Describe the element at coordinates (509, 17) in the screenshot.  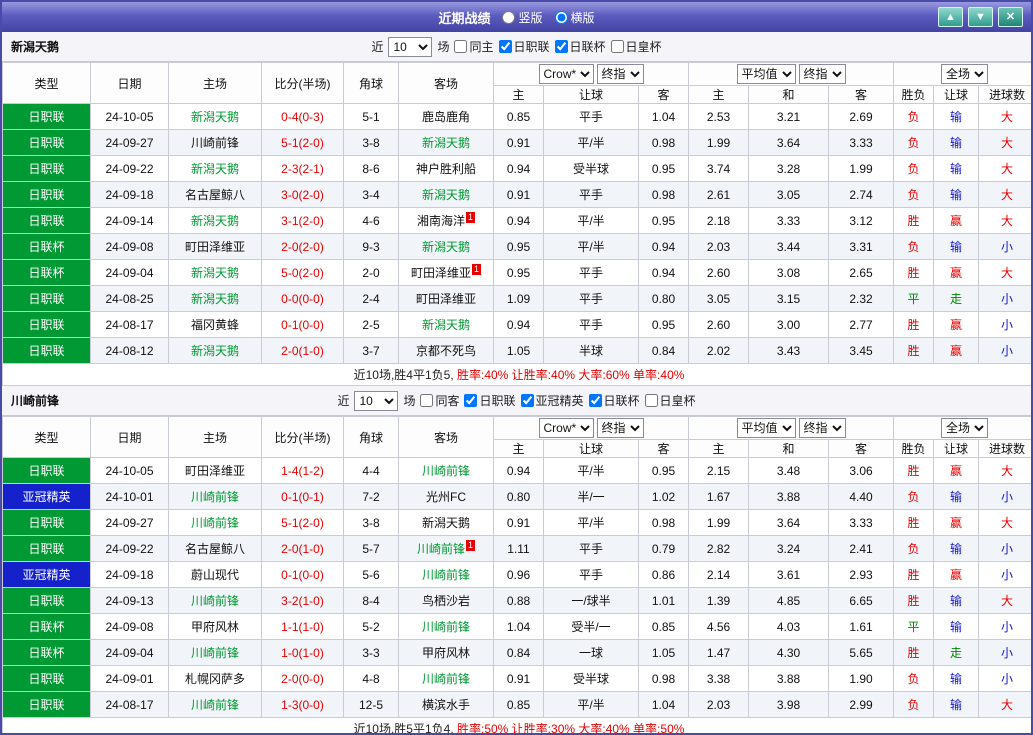
I see `vertical-layout-radio` at that location.